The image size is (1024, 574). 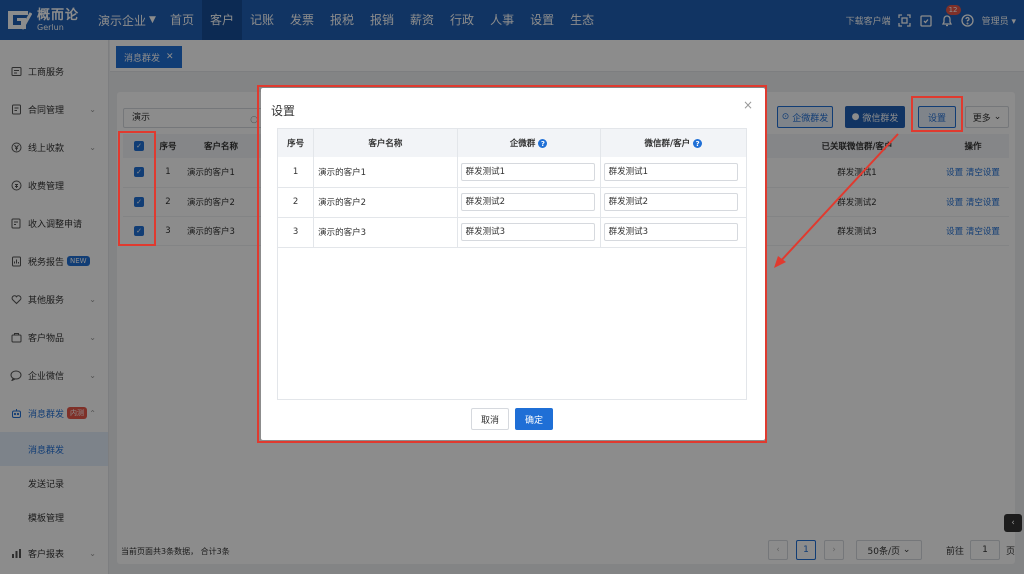 What do you see at coordinates (527, 232) in the screenshot?
I see `wework-group-input: 群发测试3` at bounding box center [527, 232].